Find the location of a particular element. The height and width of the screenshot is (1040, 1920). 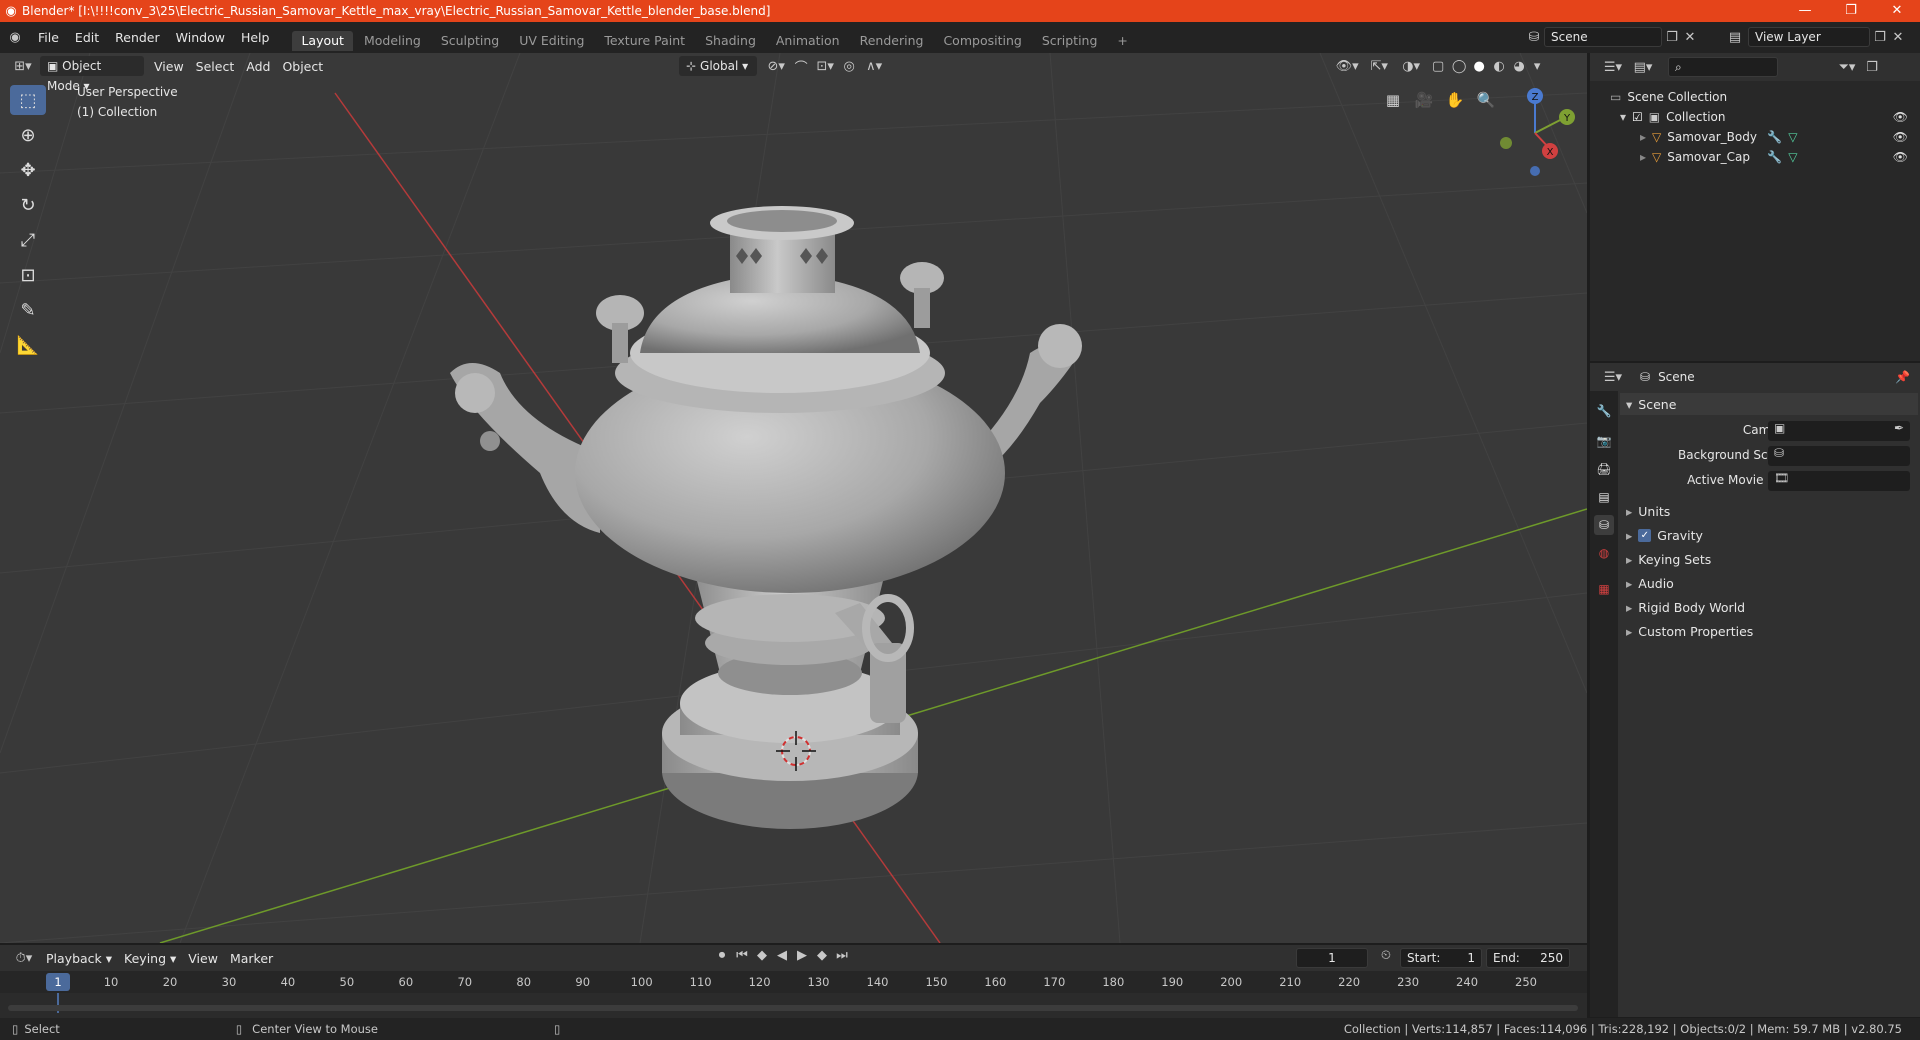

texture-tab-icon: ▦ is located at coordinates (1604, 589).